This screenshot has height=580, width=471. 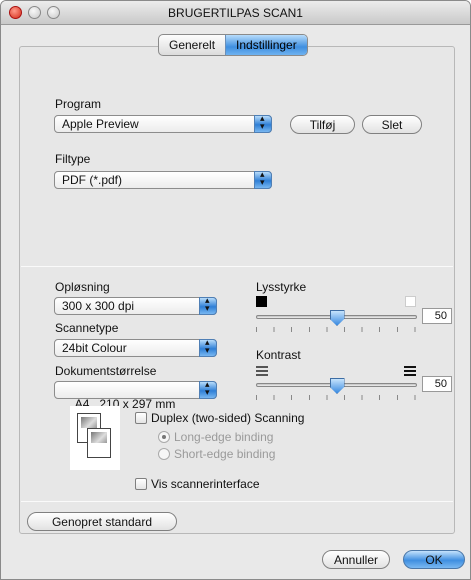 I want to click on duplex-back-page-icon, so click(x=99, y=443).